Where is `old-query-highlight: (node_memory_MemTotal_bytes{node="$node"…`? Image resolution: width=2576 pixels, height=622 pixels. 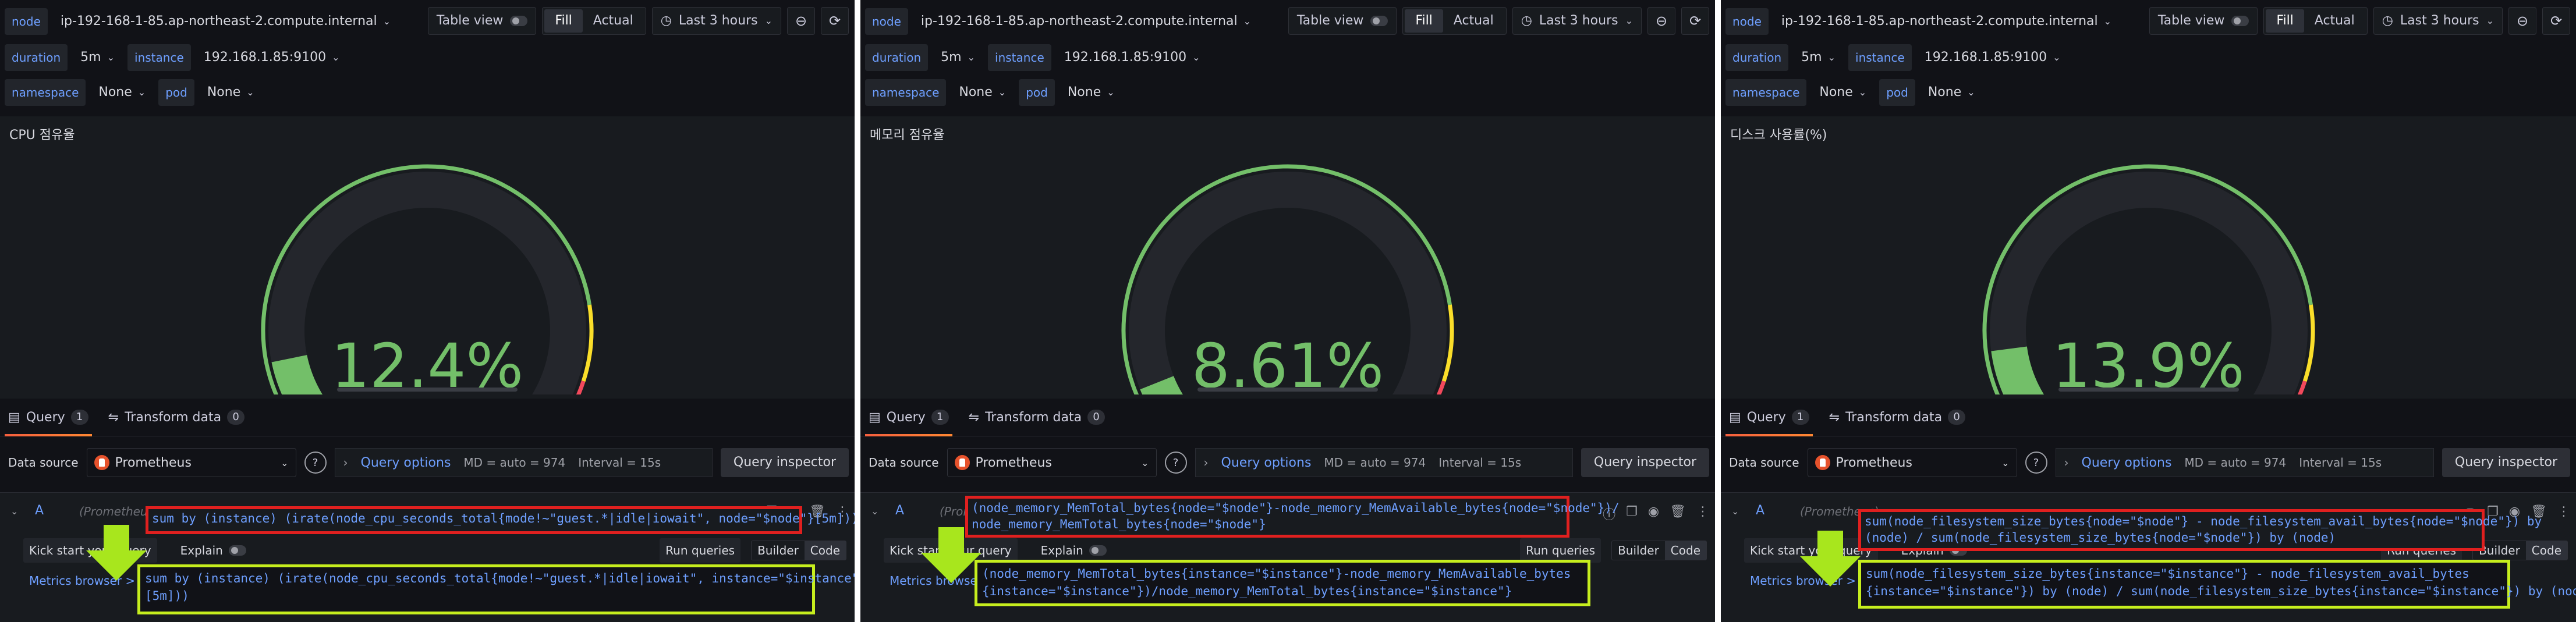
old-query-highlight: (node_memory_MemTotal_bytes{node="$node"… is located at coordinates (1292, 517).